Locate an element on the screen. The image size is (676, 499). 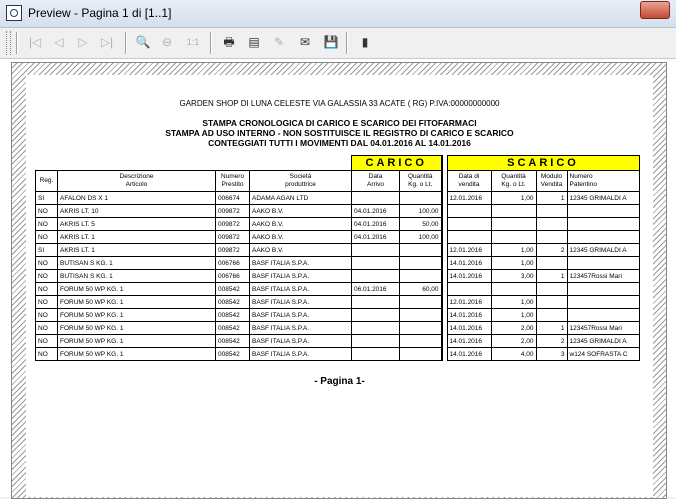
window-close-button is located at coordinates (655, 10).